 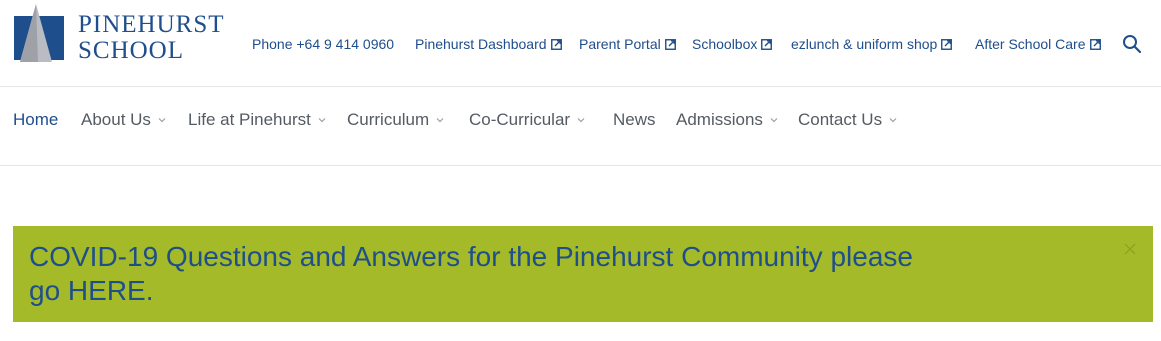 I want to click on parent-portal-link: Parent Portal, so click(x=627, y=44).